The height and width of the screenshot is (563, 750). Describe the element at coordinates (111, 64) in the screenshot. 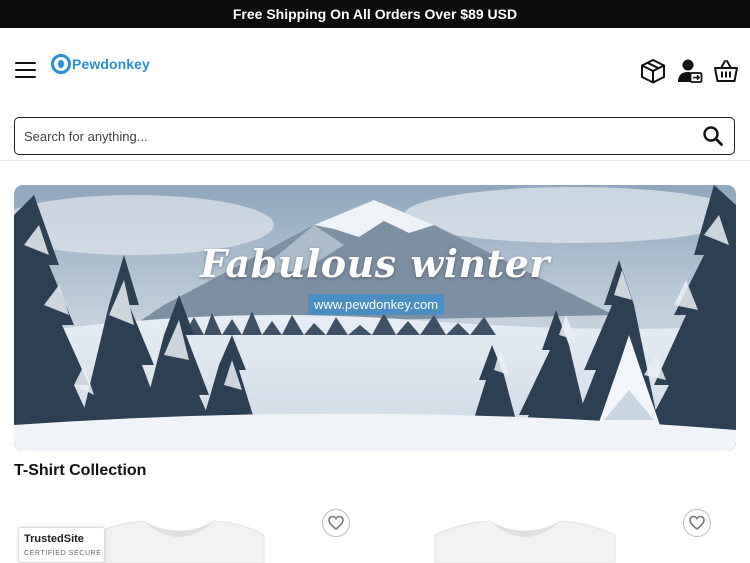

I see `logo-text: Pewdonkey` at that location.